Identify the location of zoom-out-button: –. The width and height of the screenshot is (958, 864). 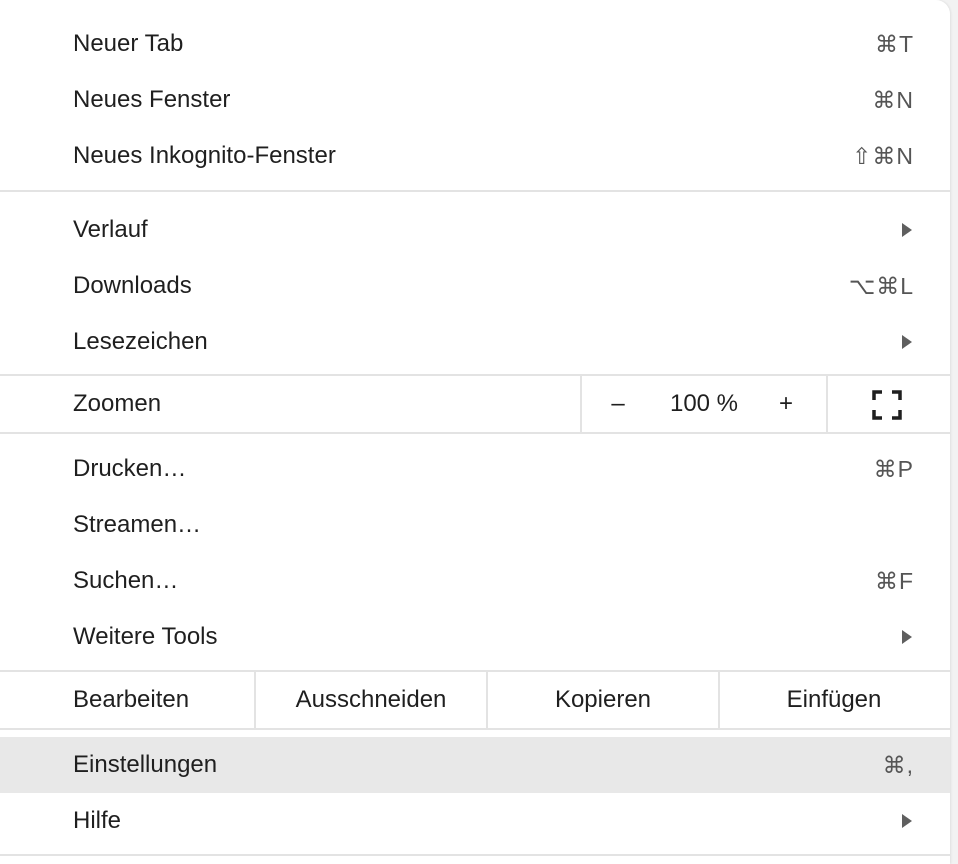
(618, 404).